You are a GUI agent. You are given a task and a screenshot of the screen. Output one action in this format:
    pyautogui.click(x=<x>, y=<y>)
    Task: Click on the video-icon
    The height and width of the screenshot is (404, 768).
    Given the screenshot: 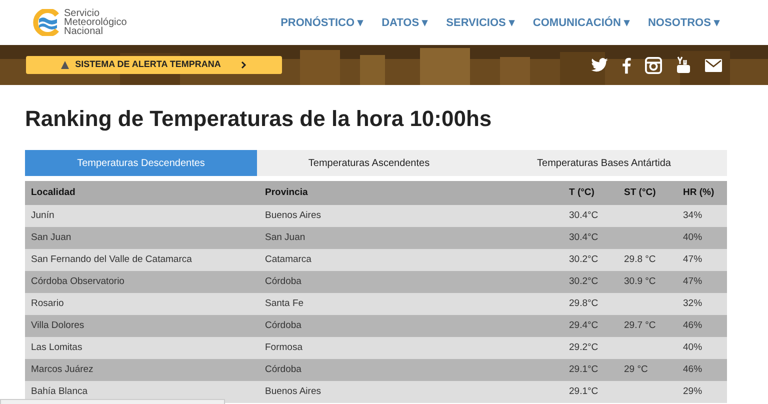 What is the action you would take?
    pyautogui.click(x=683, y=65)
    